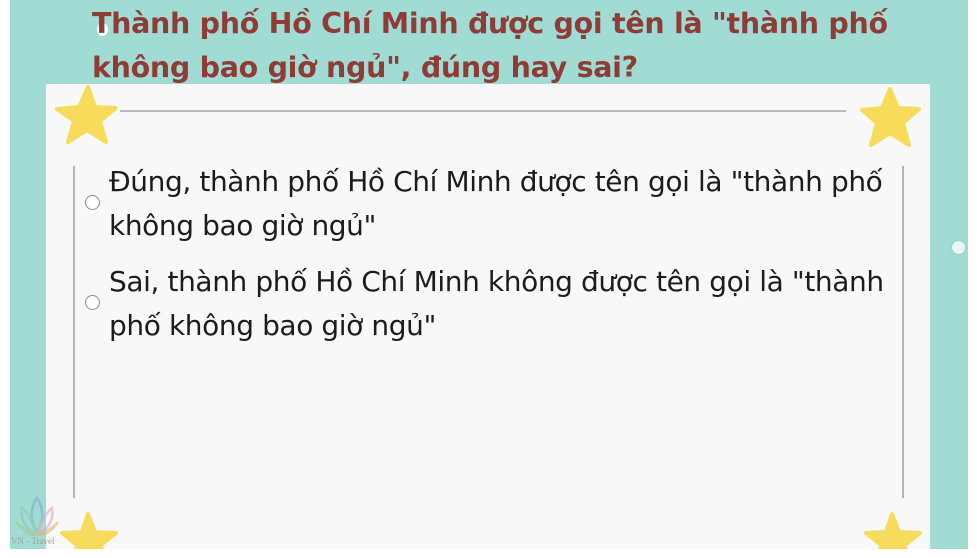 The width and height of the screenshot is (977, 558). I want to click on watermark-text: VN - Travel, so click(33, 541).